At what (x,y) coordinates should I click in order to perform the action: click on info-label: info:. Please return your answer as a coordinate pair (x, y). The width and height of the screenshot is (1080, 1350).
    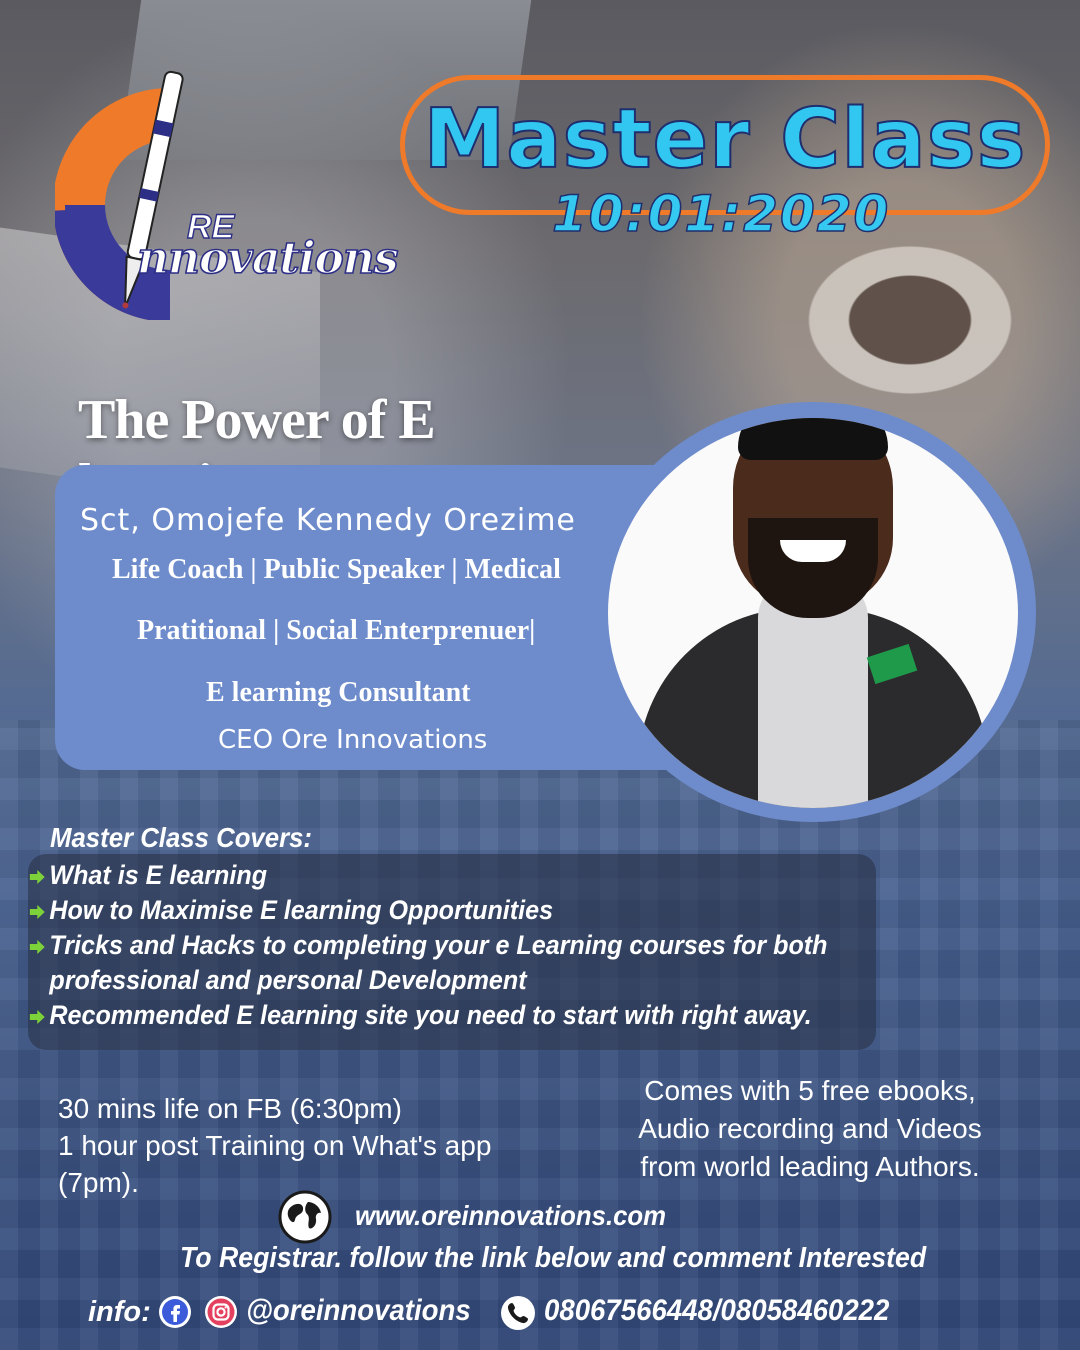
    Looking at the image, I should click on (119, 1312).